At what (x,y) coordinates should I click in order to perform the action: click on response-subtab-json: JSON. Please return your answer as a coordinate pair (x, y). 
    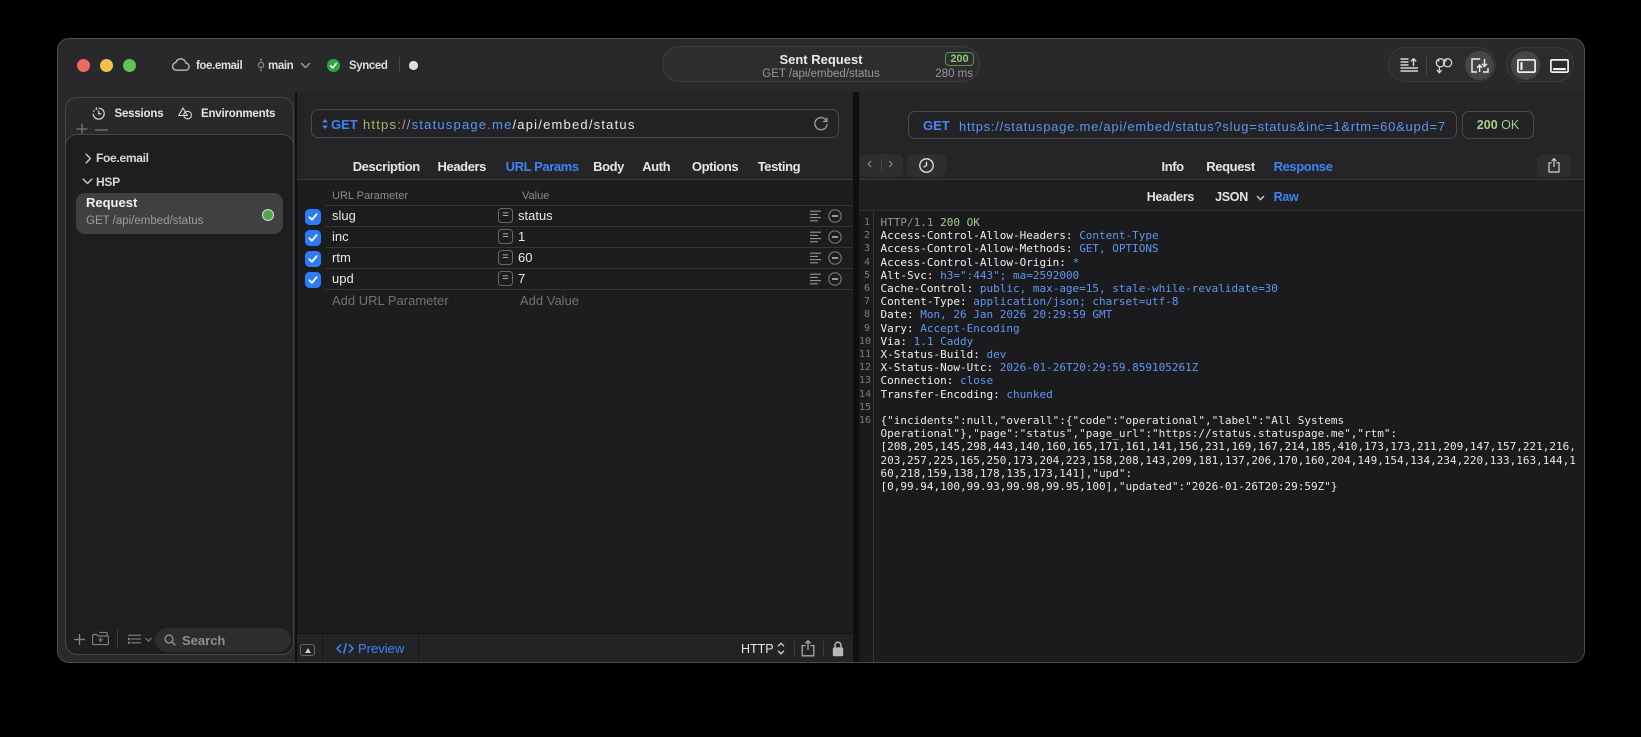
    Looking at the image, I should click on (1231, 197).